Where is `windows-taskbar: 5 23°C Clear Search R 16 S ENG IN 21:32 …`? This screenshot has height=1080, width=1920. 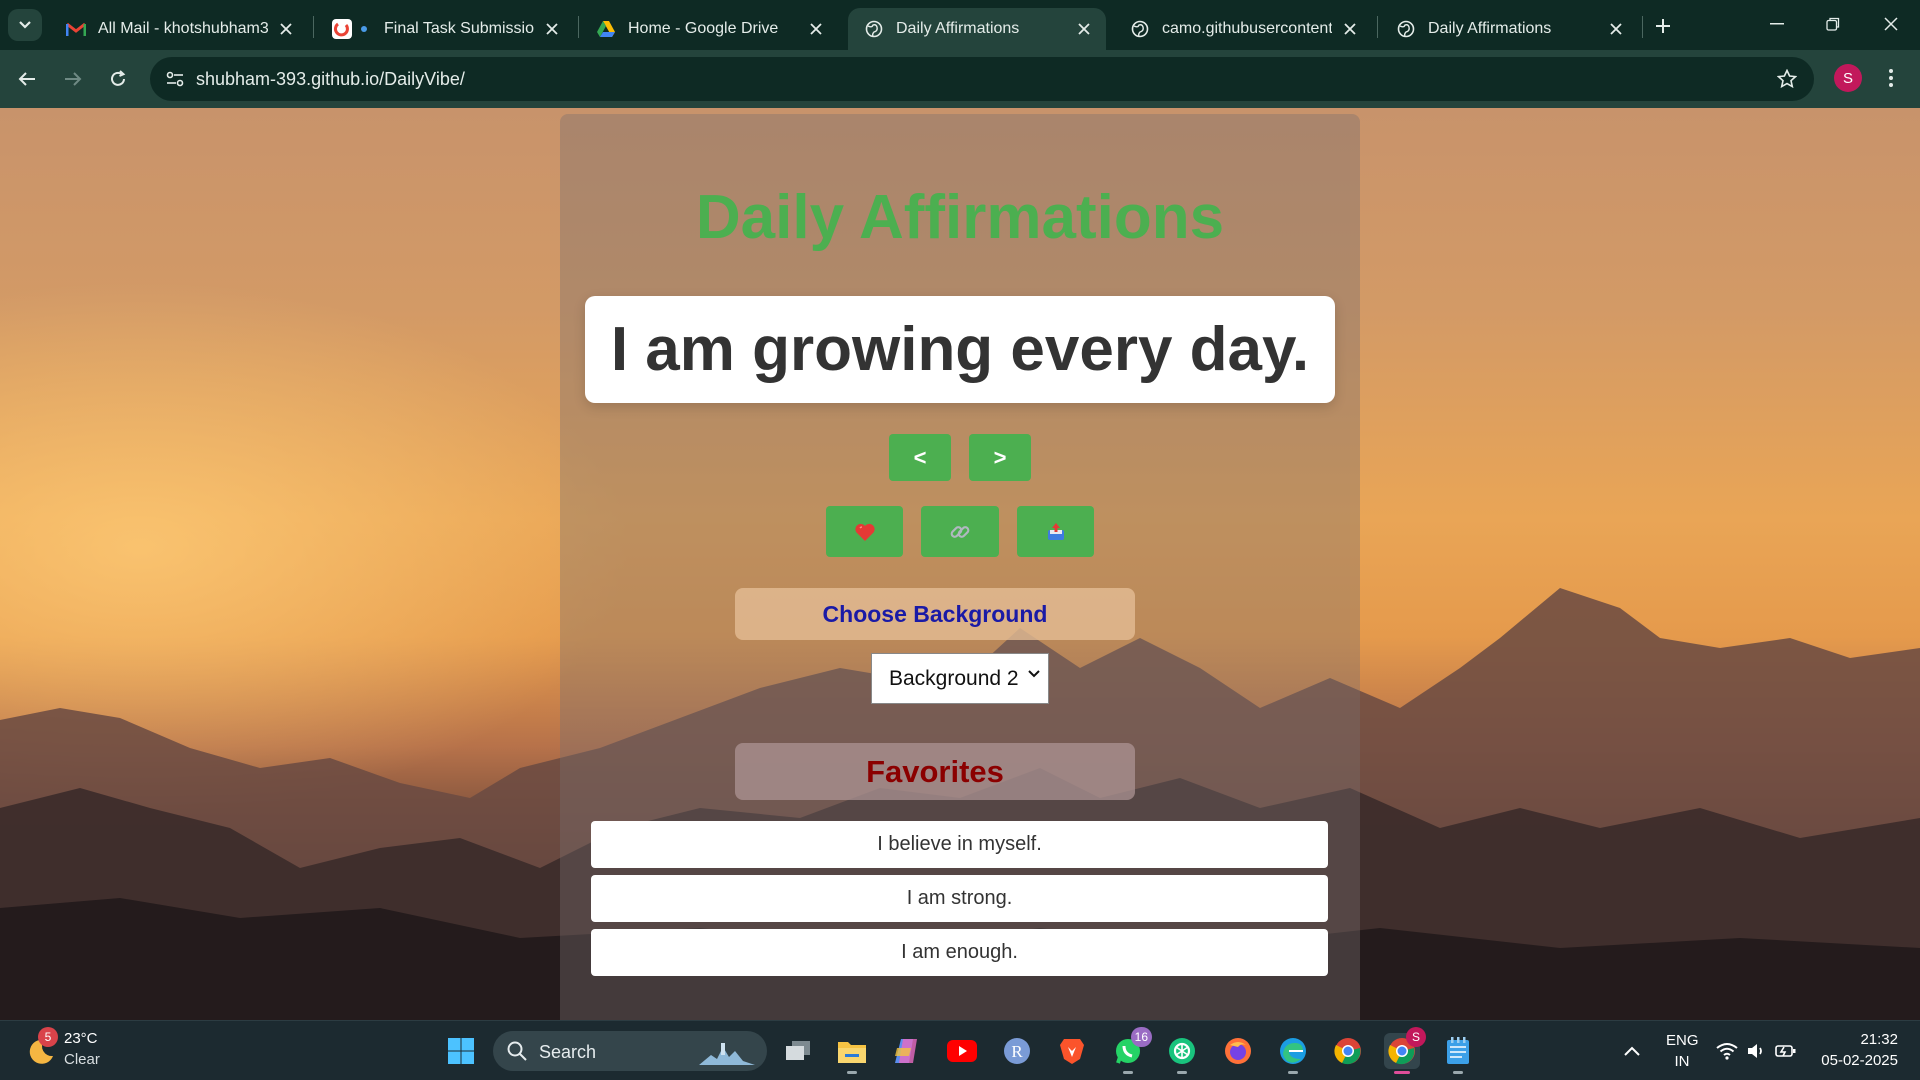 windows-taskbar: 5 23°C Clear Search R 16 S ENG IN 21:32 … is located at coordinates (960, 1050).